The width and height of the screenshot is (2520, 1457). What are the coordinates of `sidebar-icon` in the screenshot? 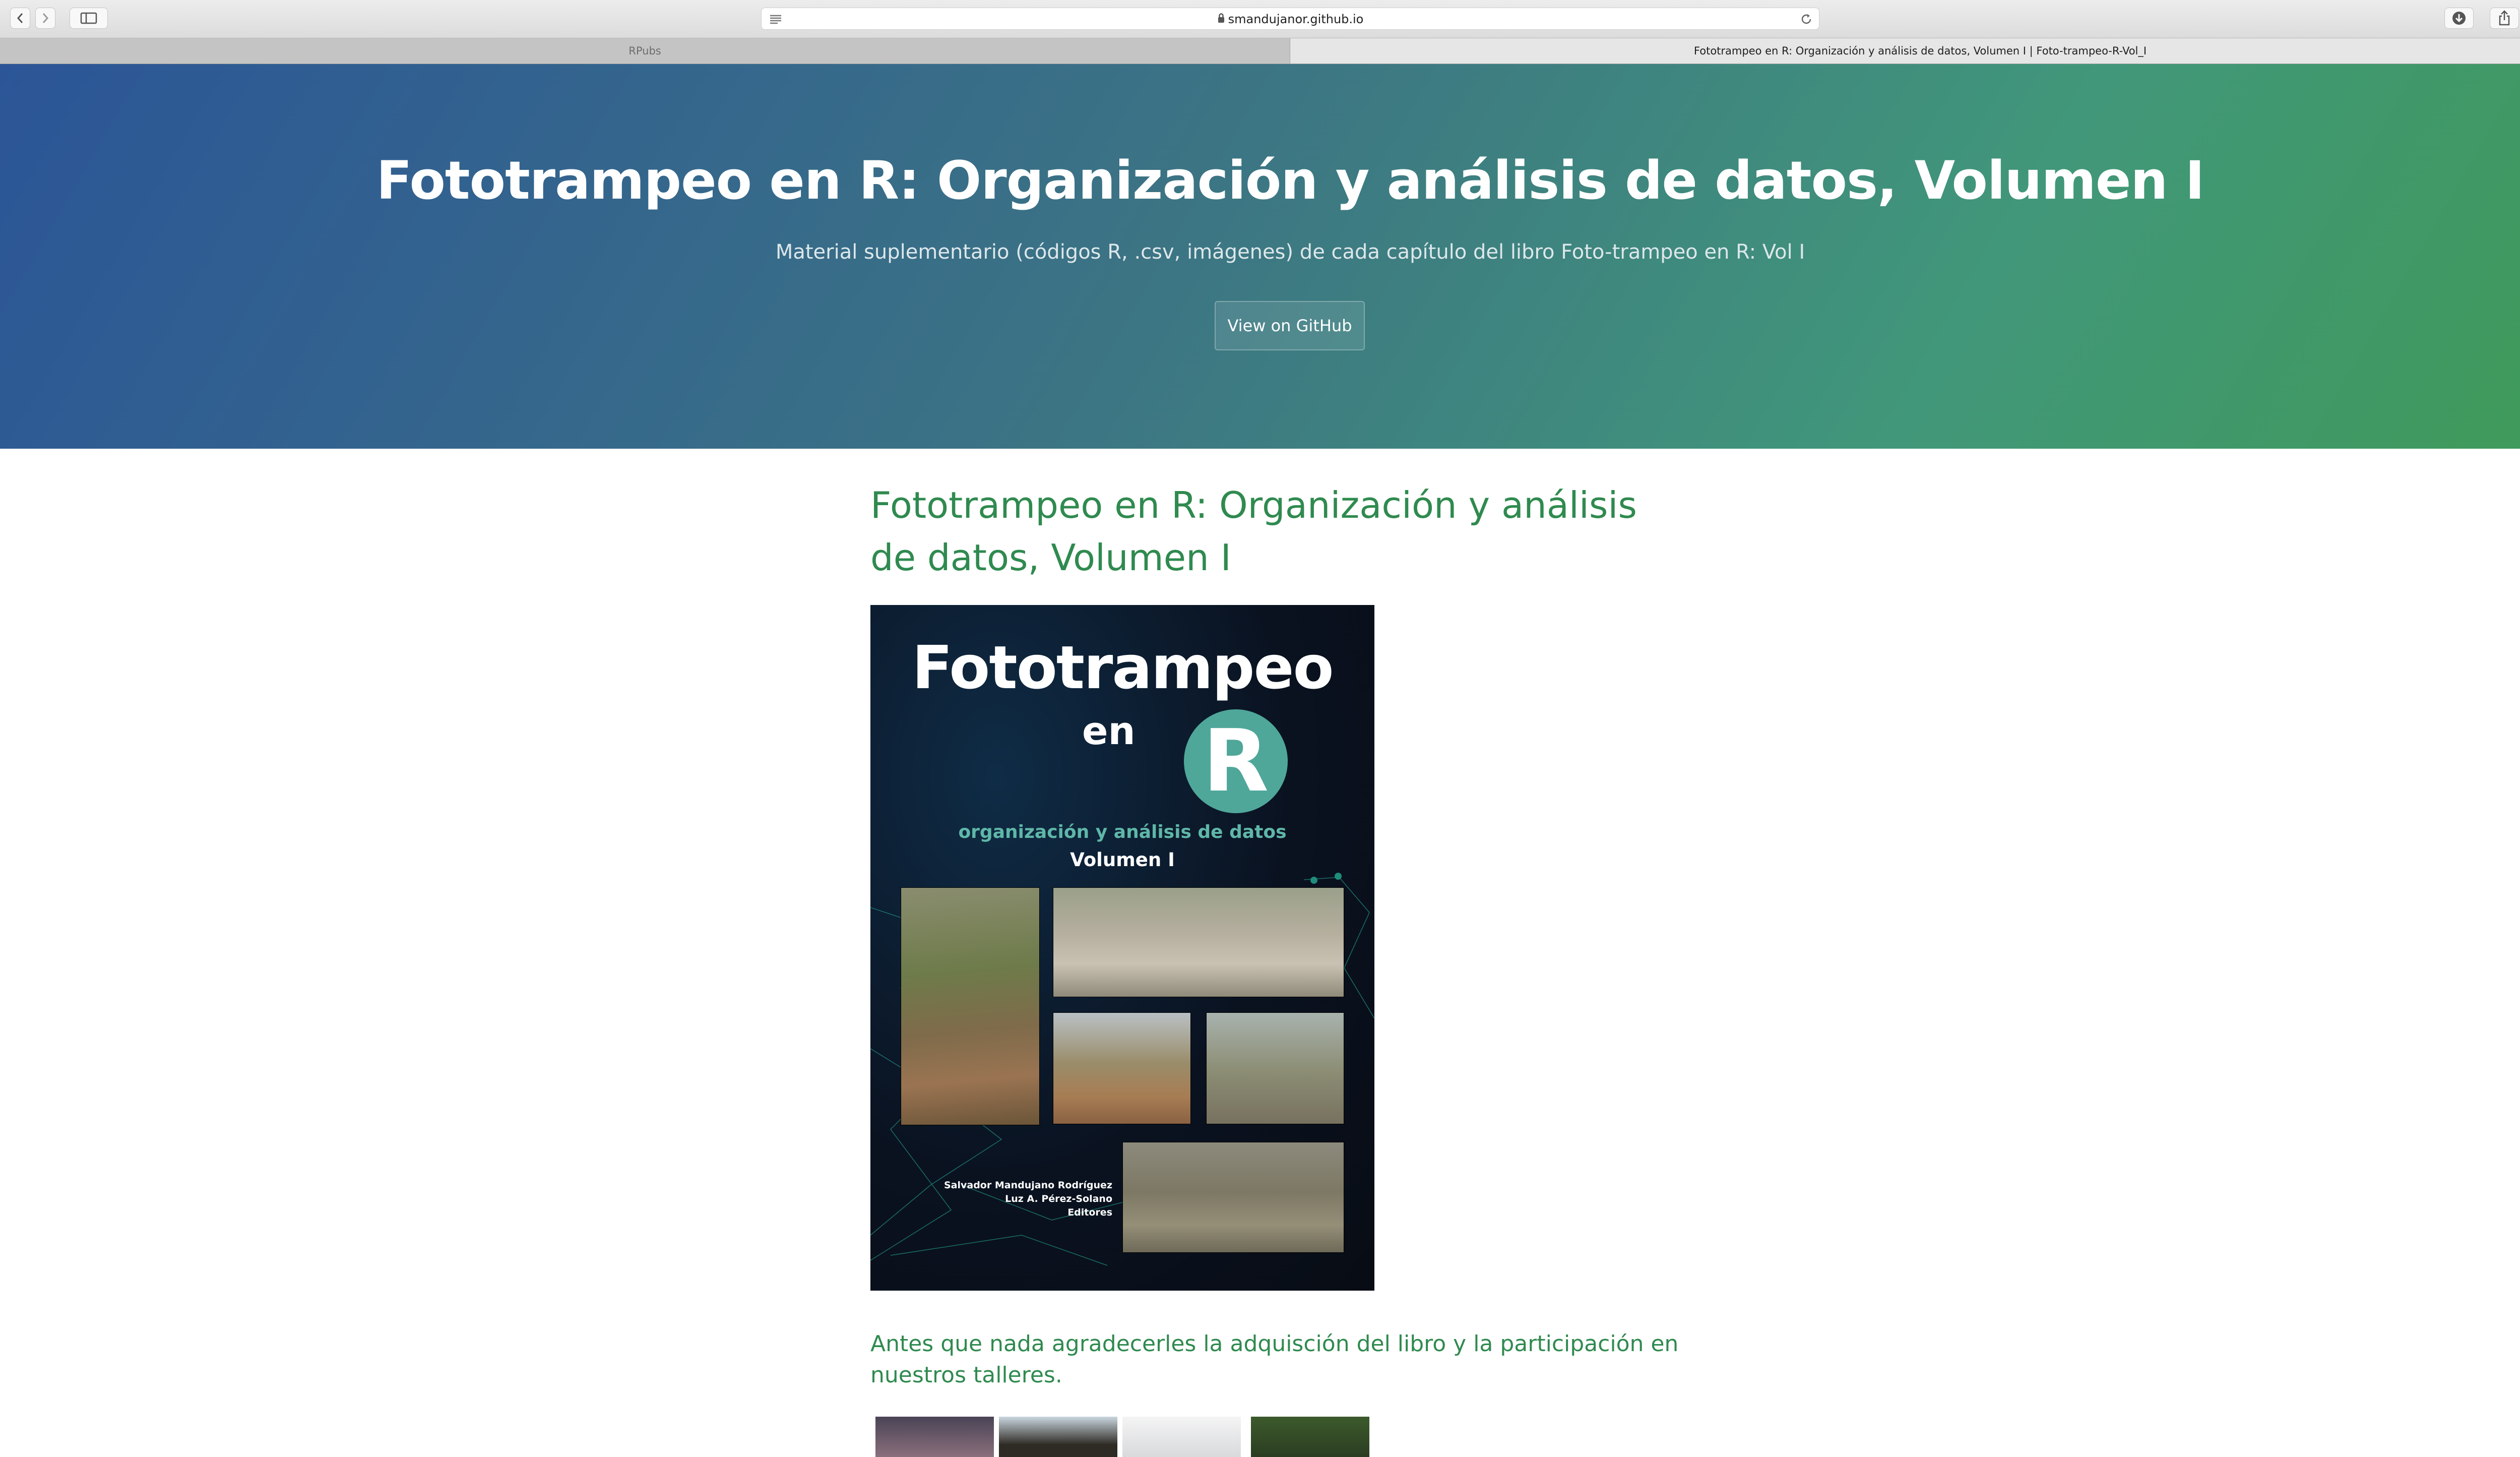 It's located at (88, 18).